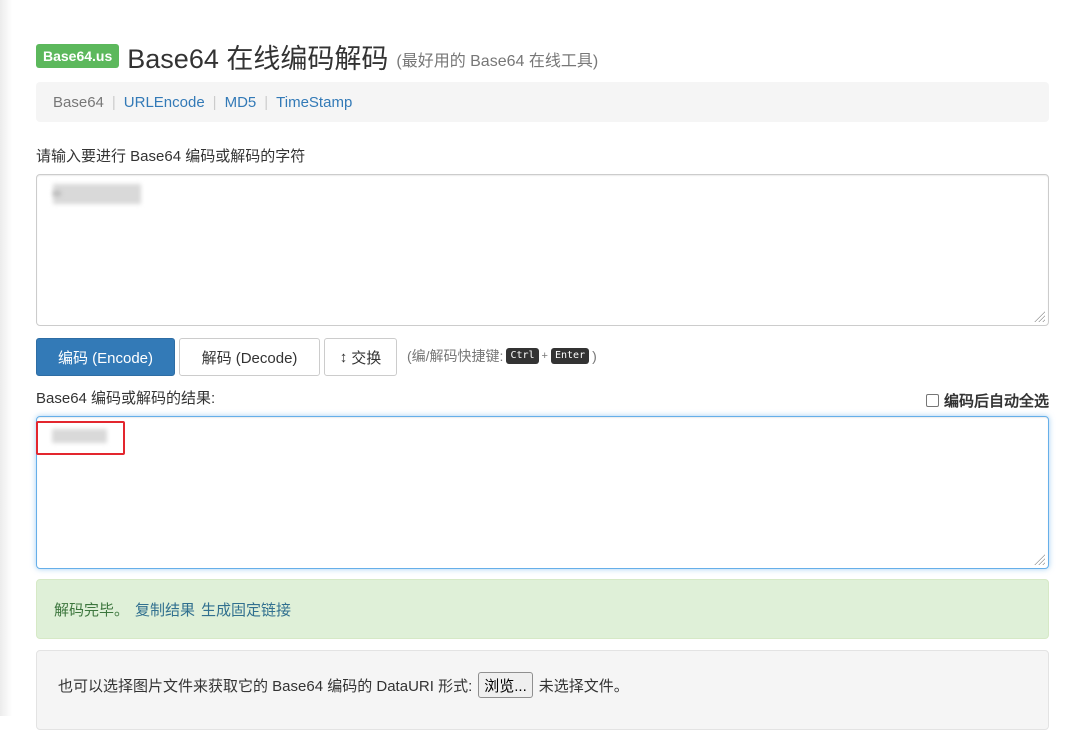 The image size is (1080, 730). What do you see at coordinates (932, 400) in the screenshot?
I see `autoselect-checkbox` at bounding box center [932, 400].